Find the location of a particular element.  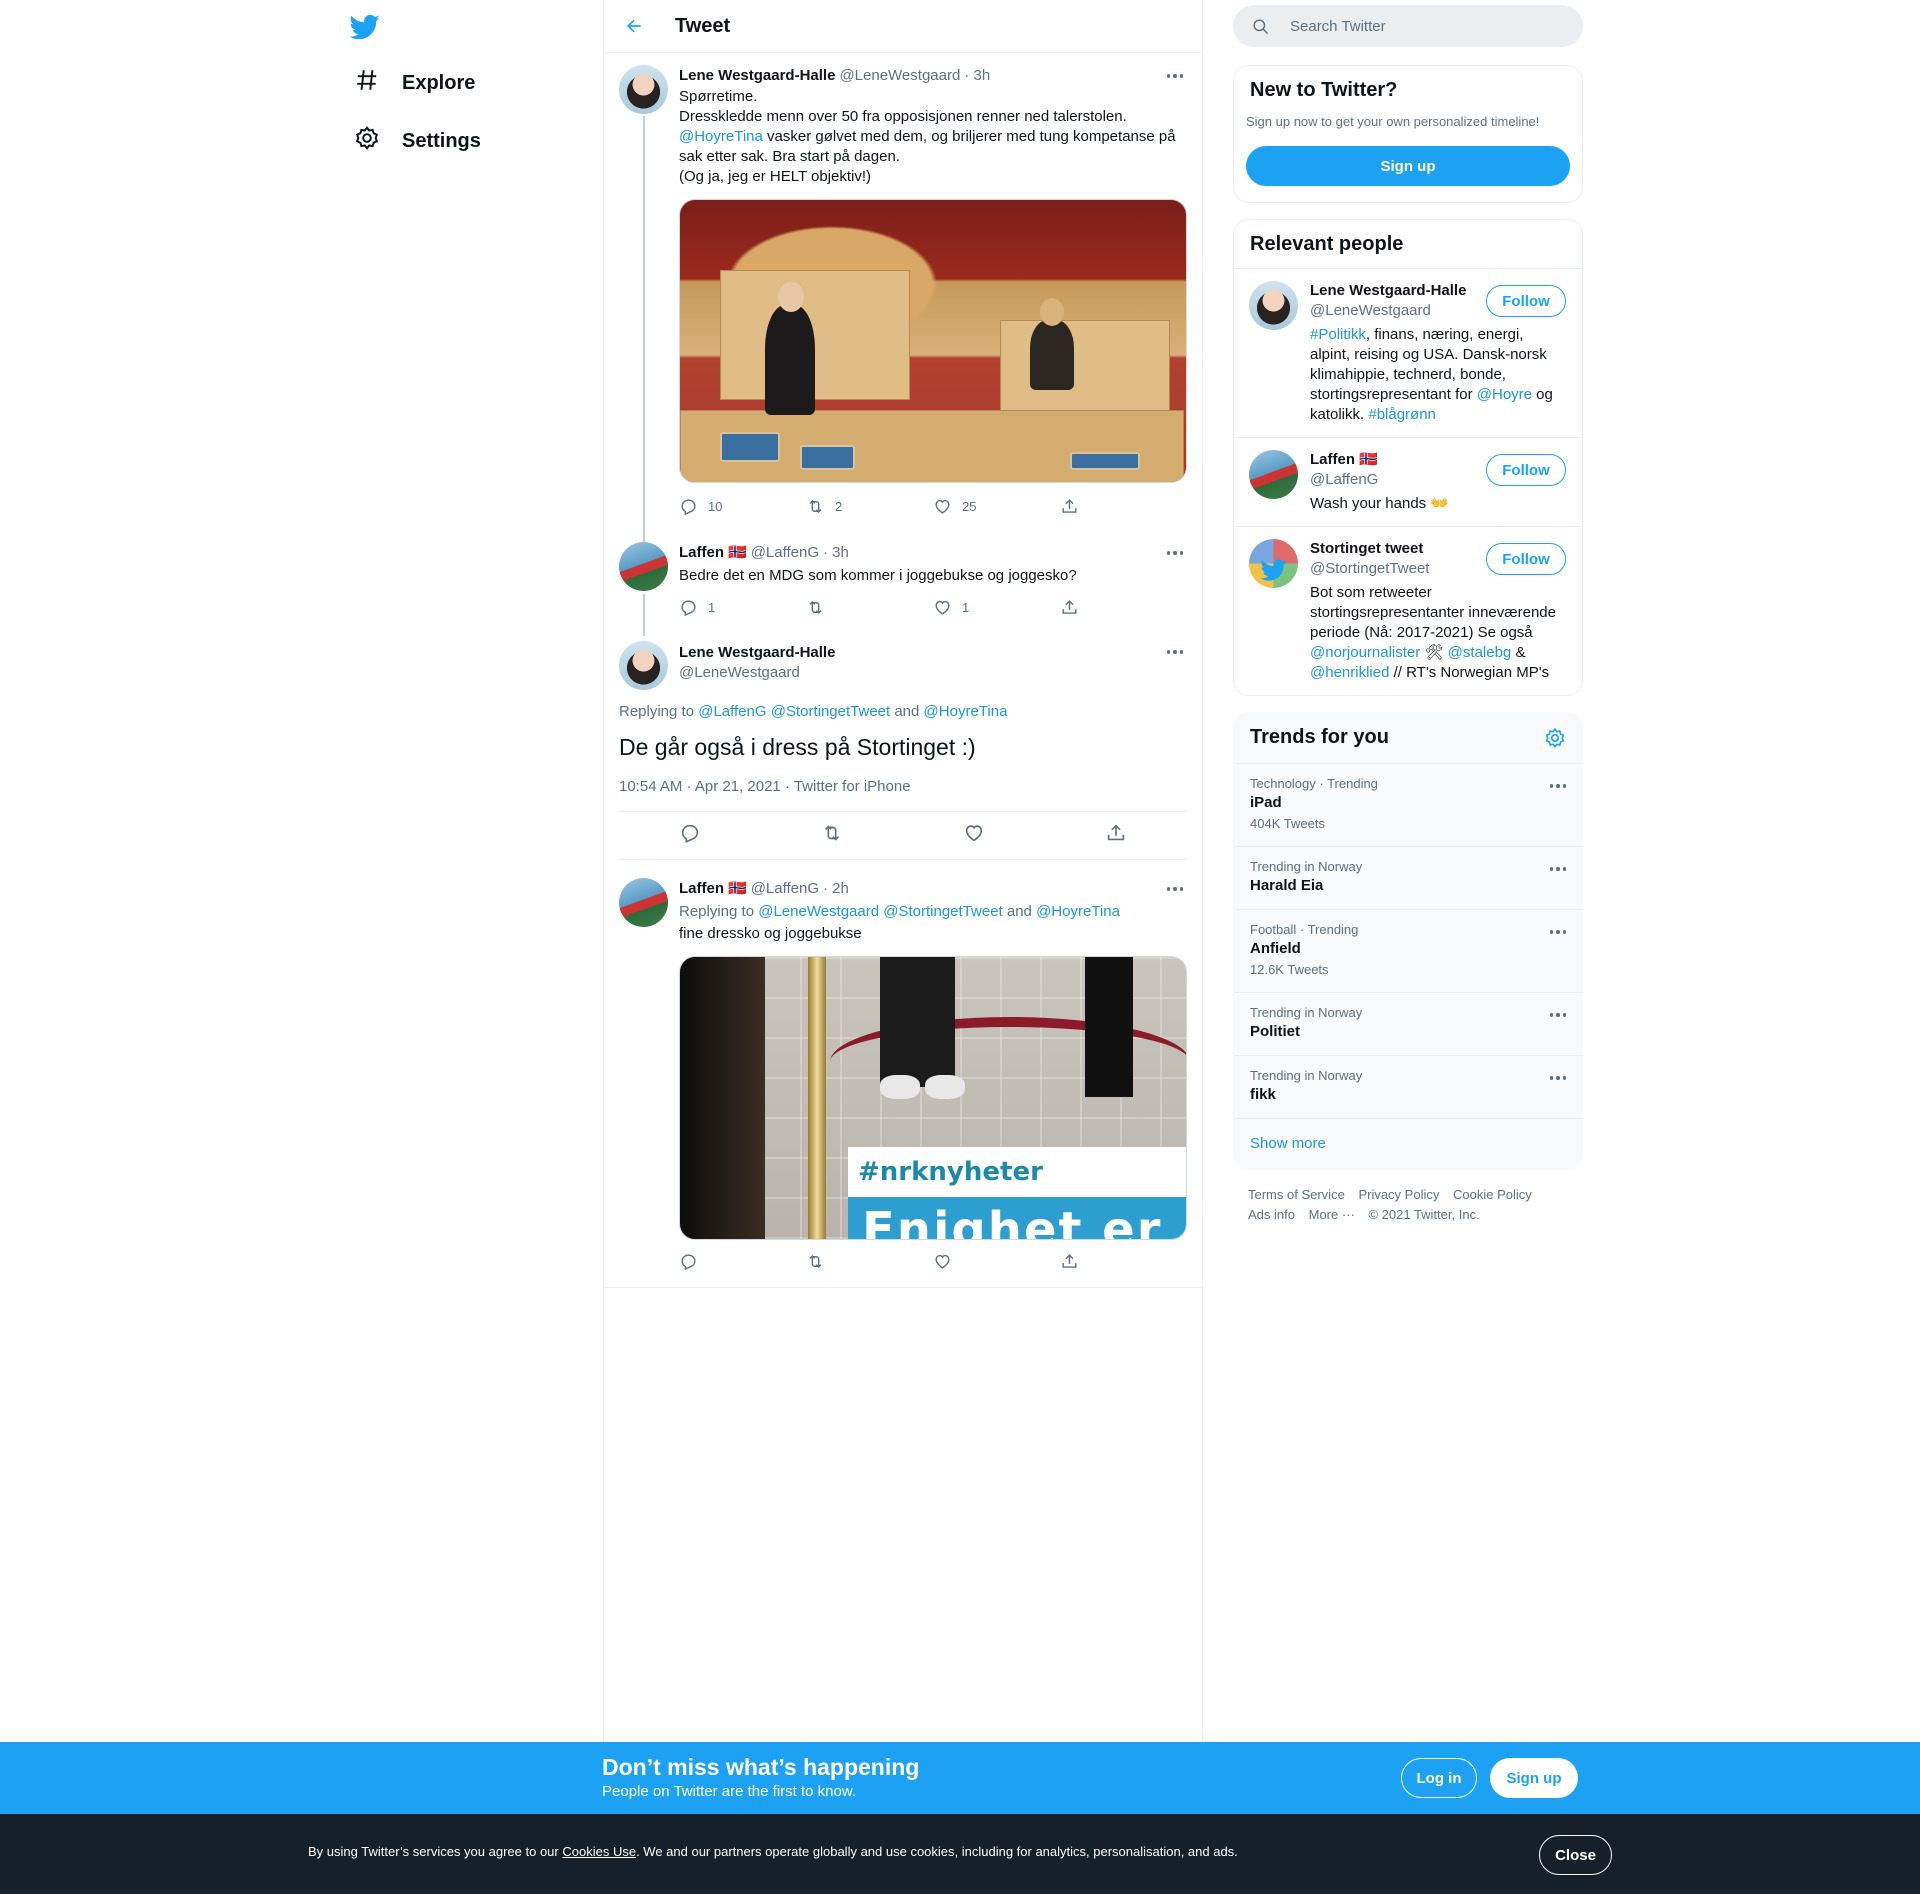

person-name: Laffen is located at coordinates (1332, 459).